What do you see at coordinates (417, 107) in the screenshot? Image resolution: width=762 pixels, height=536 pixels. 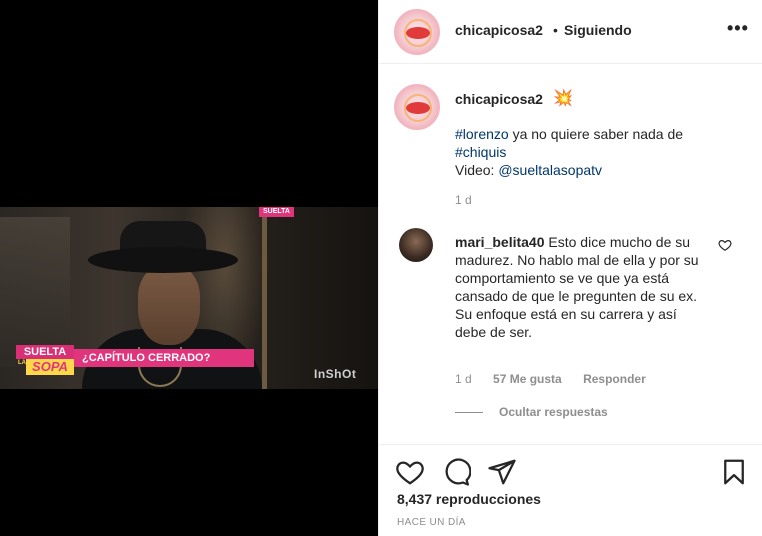 I see `caption-avatar` at bounding box center [417, 107].